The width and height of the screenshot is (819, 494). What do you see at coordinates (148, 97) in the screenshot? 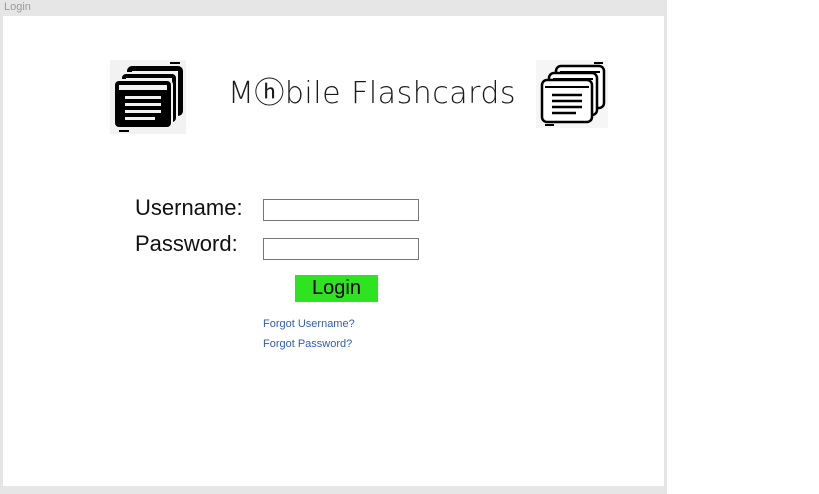
I see `flashcards-filled-icon` at bounding box center [148, 97].